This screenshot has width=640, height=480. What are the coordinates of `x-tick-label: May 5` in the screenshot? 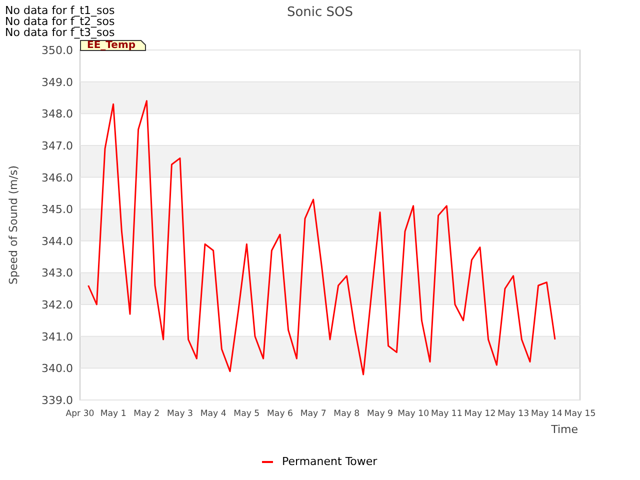 It's located at (247, 414).